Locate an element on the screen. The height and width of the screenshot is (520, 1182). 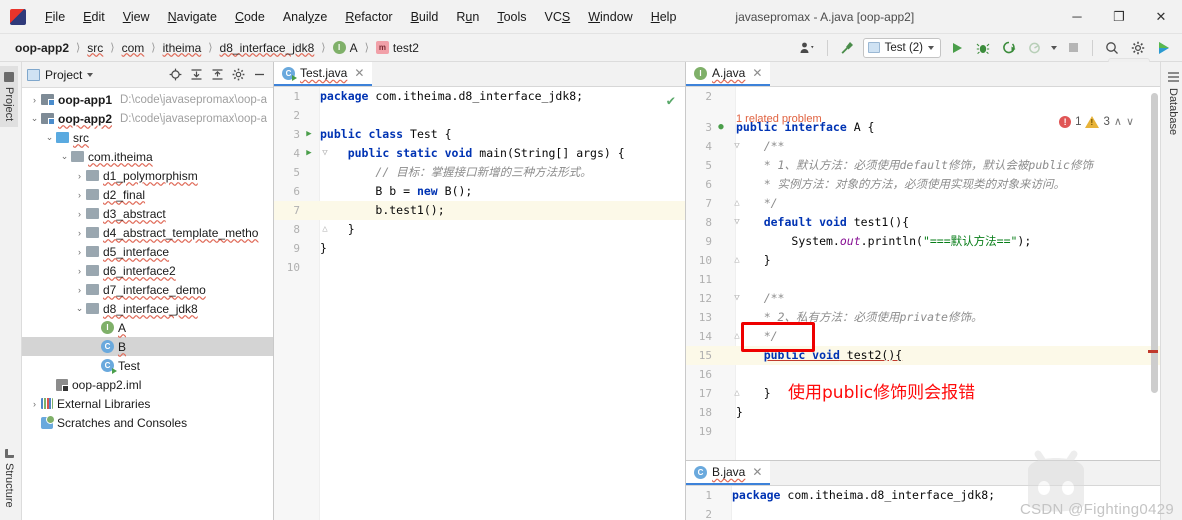
tree-item-d5-interface: › d5_interface is located at coordinates (147, 251).